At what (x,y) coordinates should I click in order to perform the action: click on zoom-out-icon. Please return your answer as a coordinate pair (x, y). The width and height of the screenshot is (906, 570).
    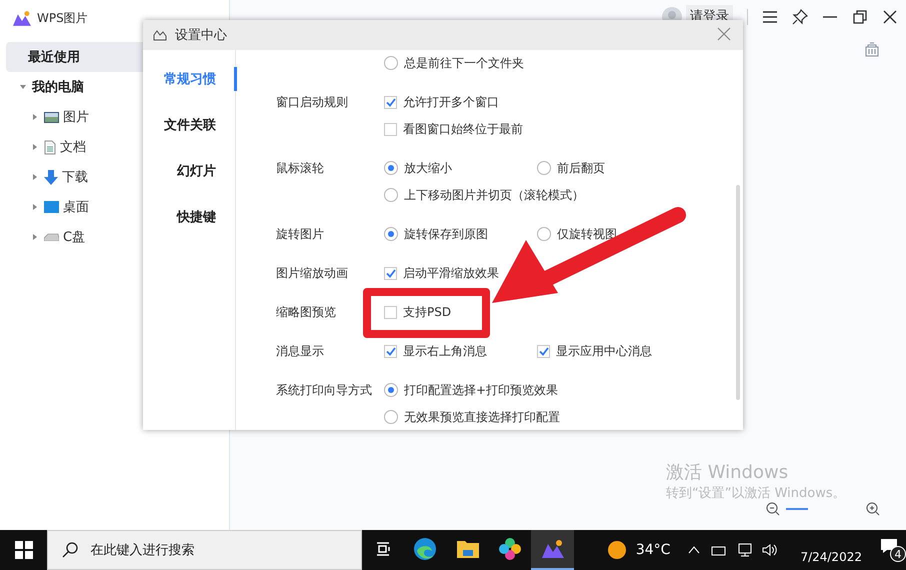
    Looking at the image, I should click on (773, 509).